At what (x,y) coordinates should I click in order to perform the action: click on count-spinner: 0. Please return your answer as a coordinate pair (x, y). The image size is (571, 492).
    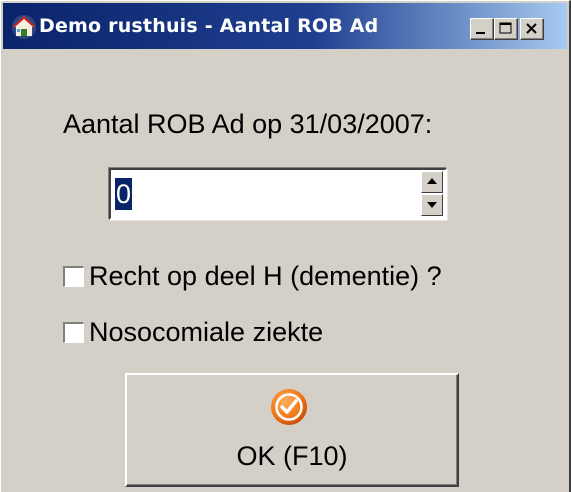
    Looking at the image, I should click on (278, 194).